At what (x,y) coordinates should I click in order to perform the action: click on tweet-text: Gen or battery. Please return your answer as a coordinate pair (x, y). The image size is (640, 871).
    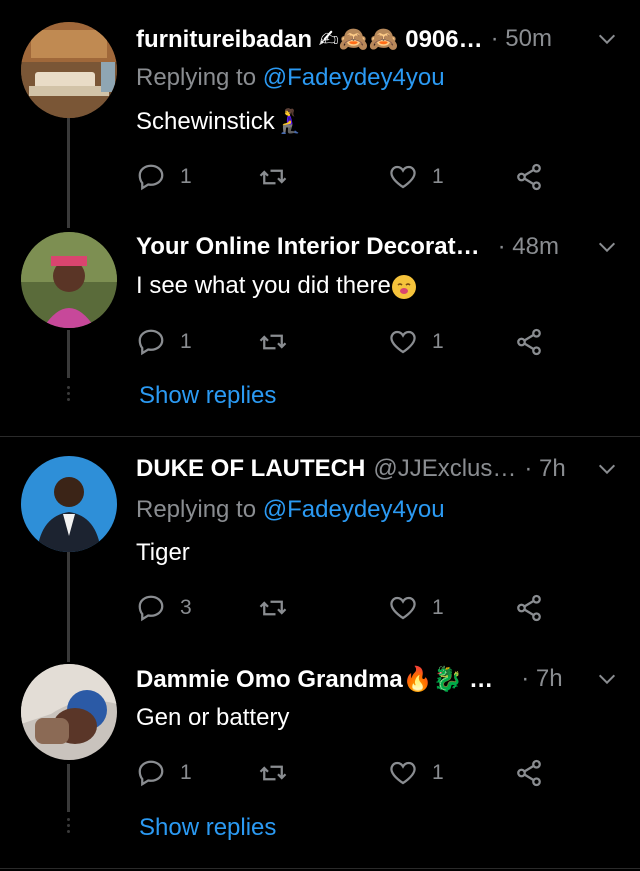
    Looking at the image, I should click on (213, 717).